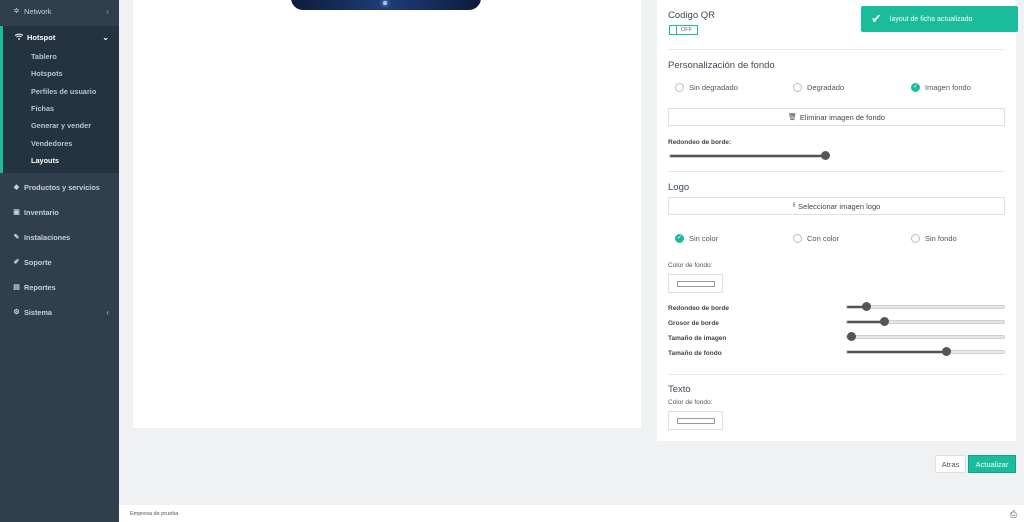 The image size is (1024, 522). I want to click on radio-label: Sin fondo, so click(941, 238).